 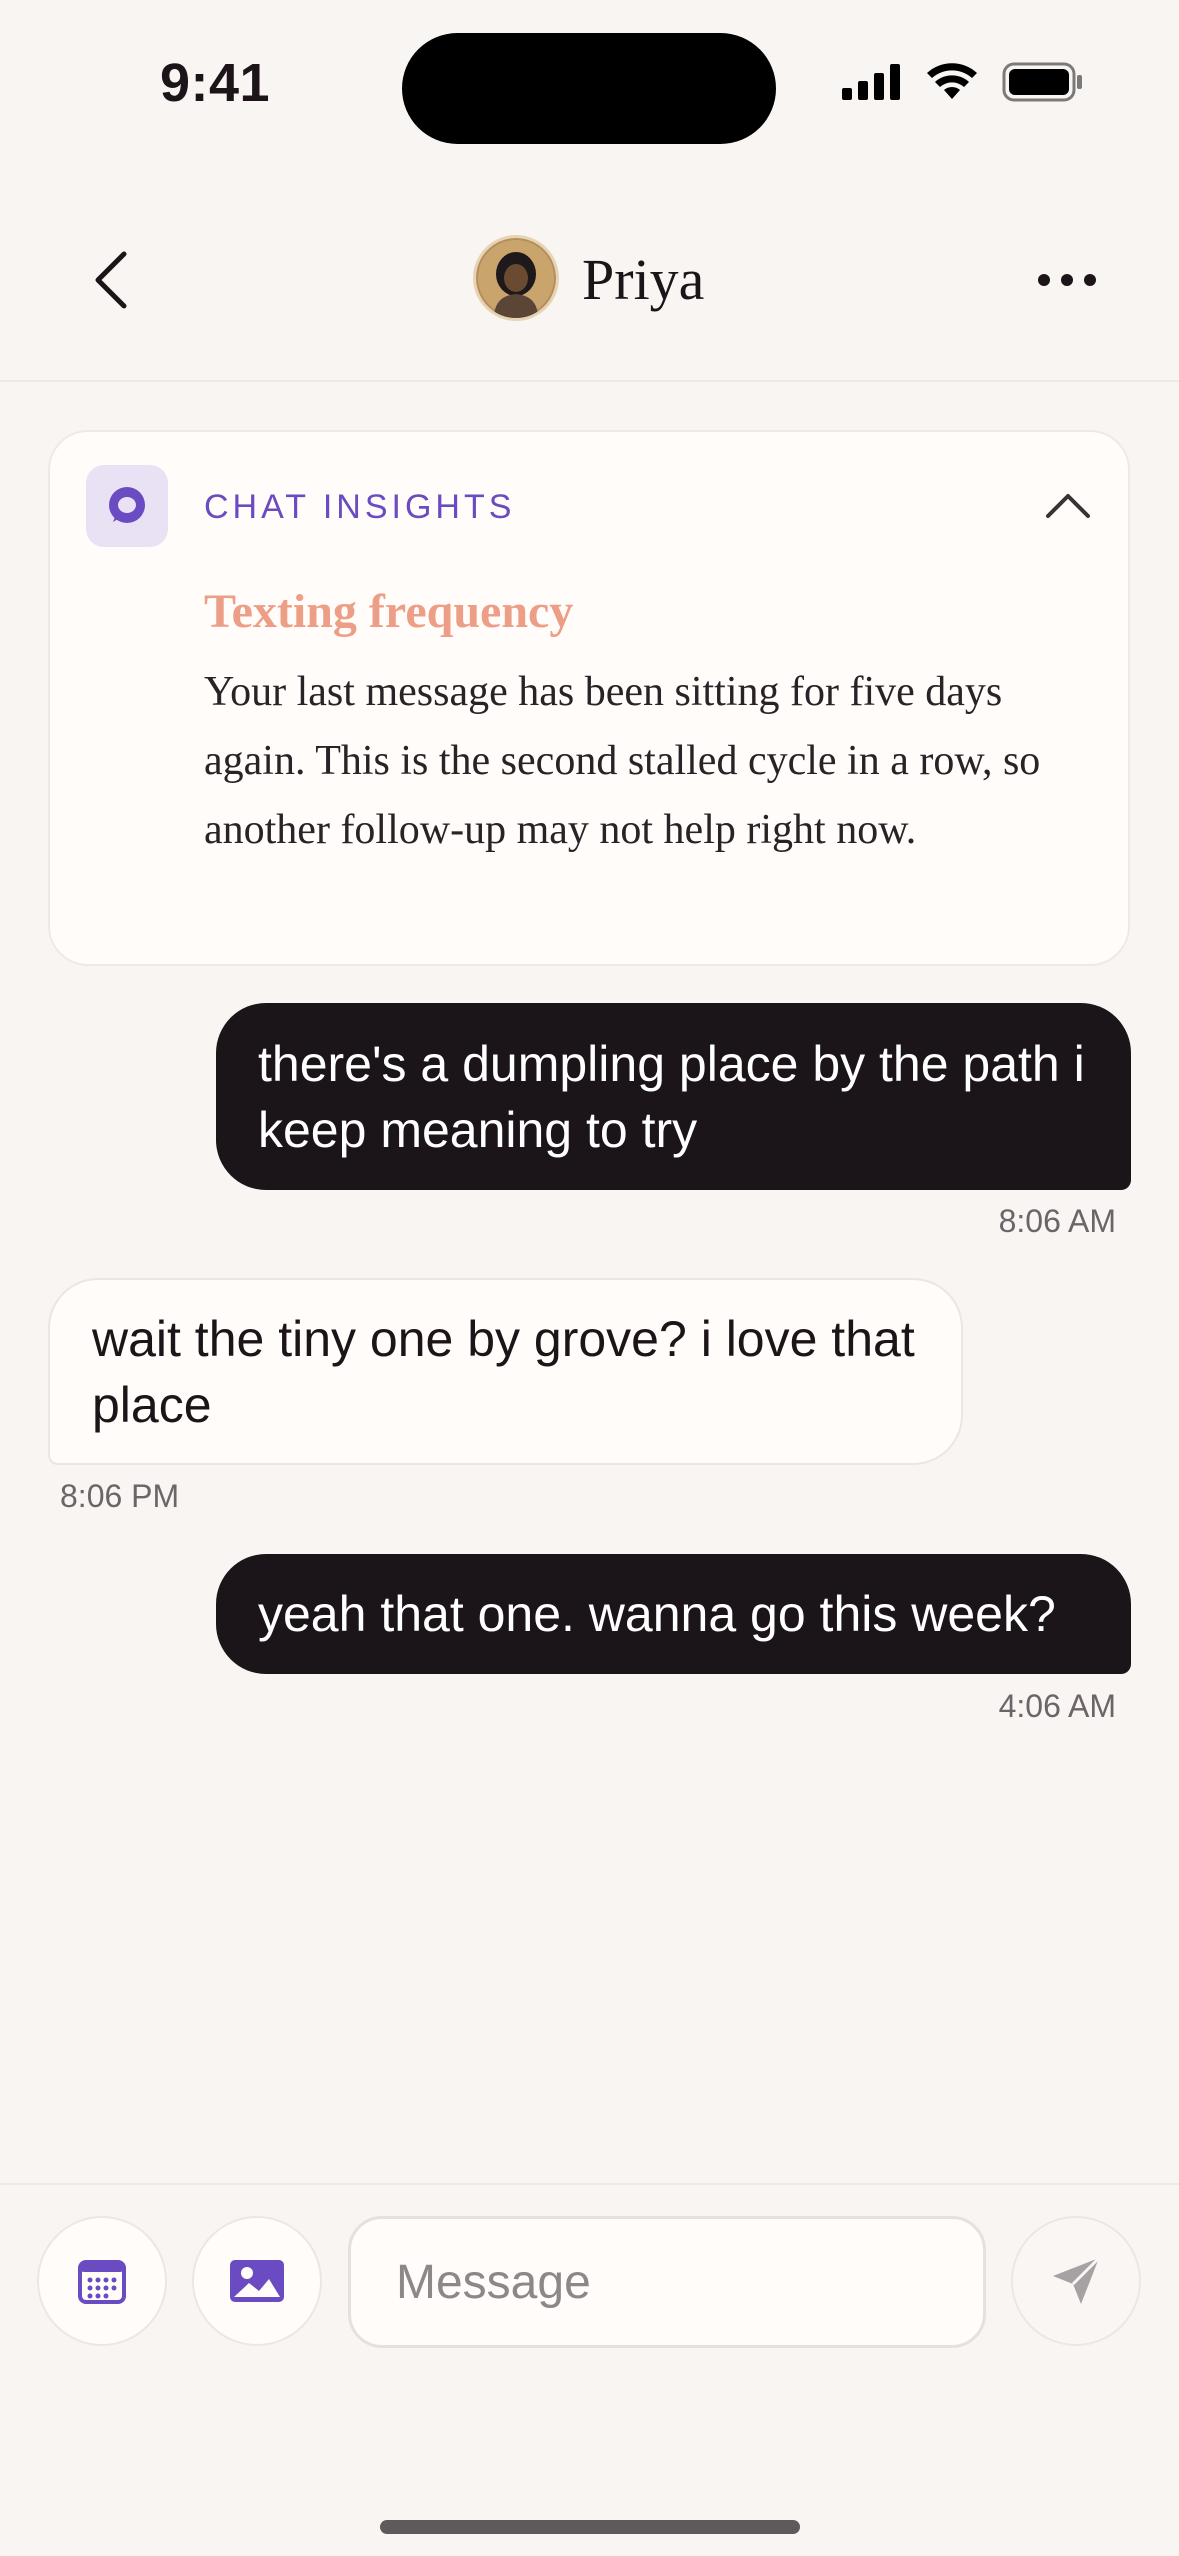 What do you see at coordinates (1057, 1221) in the screenshot?
I see `message-timestamp: 8:06 AM` at bounding box center [1057, 1221].